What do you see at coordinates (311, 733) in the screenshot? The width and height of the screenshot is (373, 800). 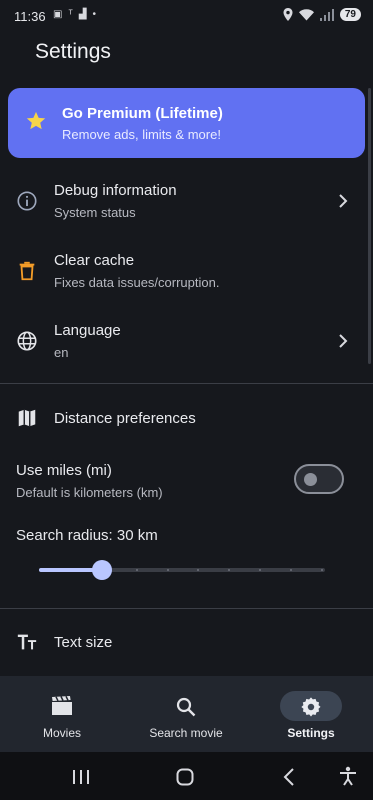 I see `nav-label: Settings` at bounding box center [311, 733].